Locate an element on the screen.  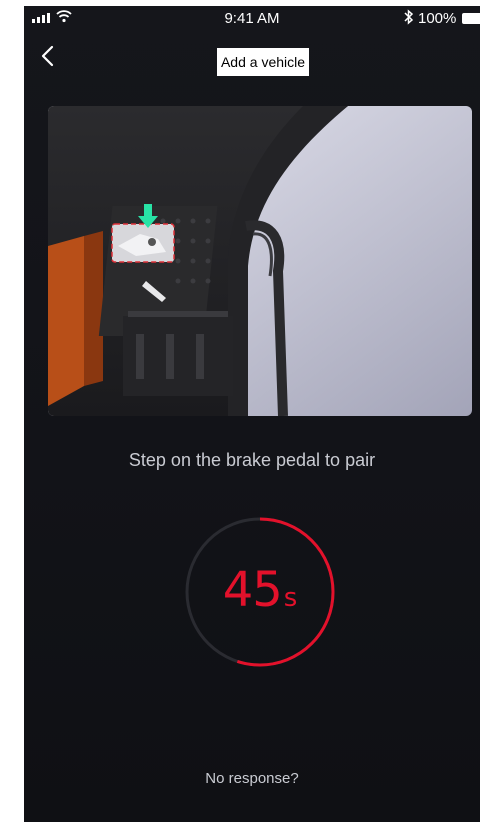
pairing-instruction: Step on the brake pedal to pair is located at coordinates (252, 460).